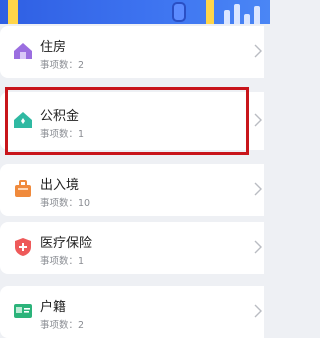 This screenshot has height=338, width=320. I want to click on item-title: 住房, so click(53, 47).